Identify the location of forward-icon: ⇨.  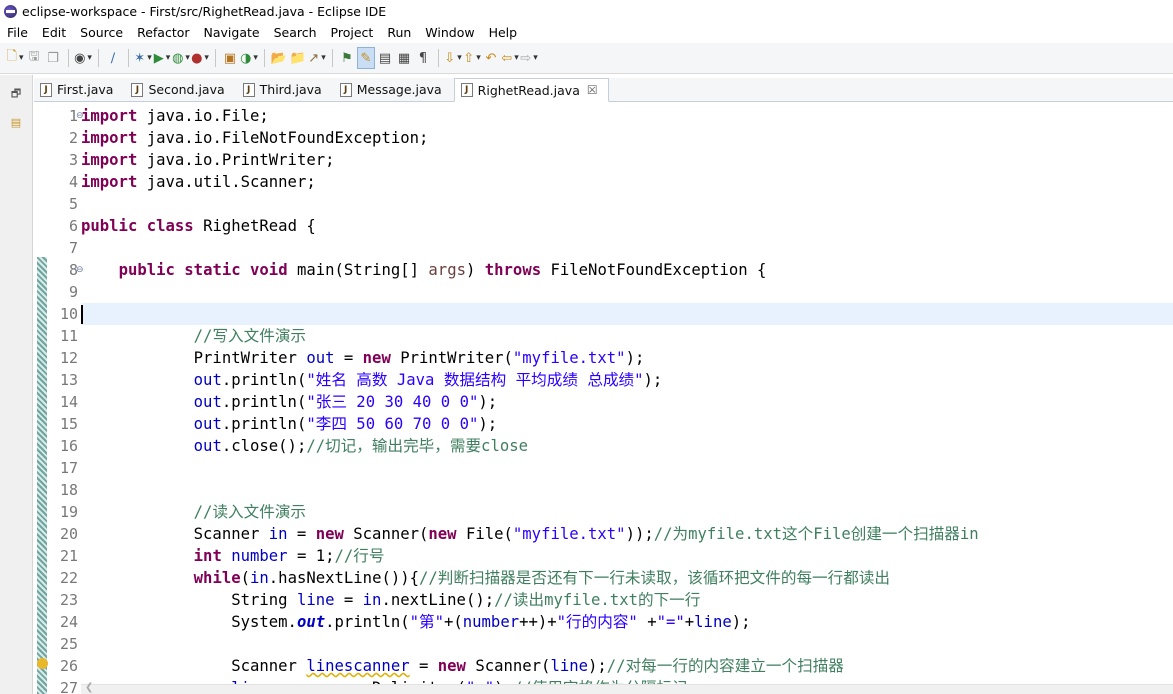
(529, 58).